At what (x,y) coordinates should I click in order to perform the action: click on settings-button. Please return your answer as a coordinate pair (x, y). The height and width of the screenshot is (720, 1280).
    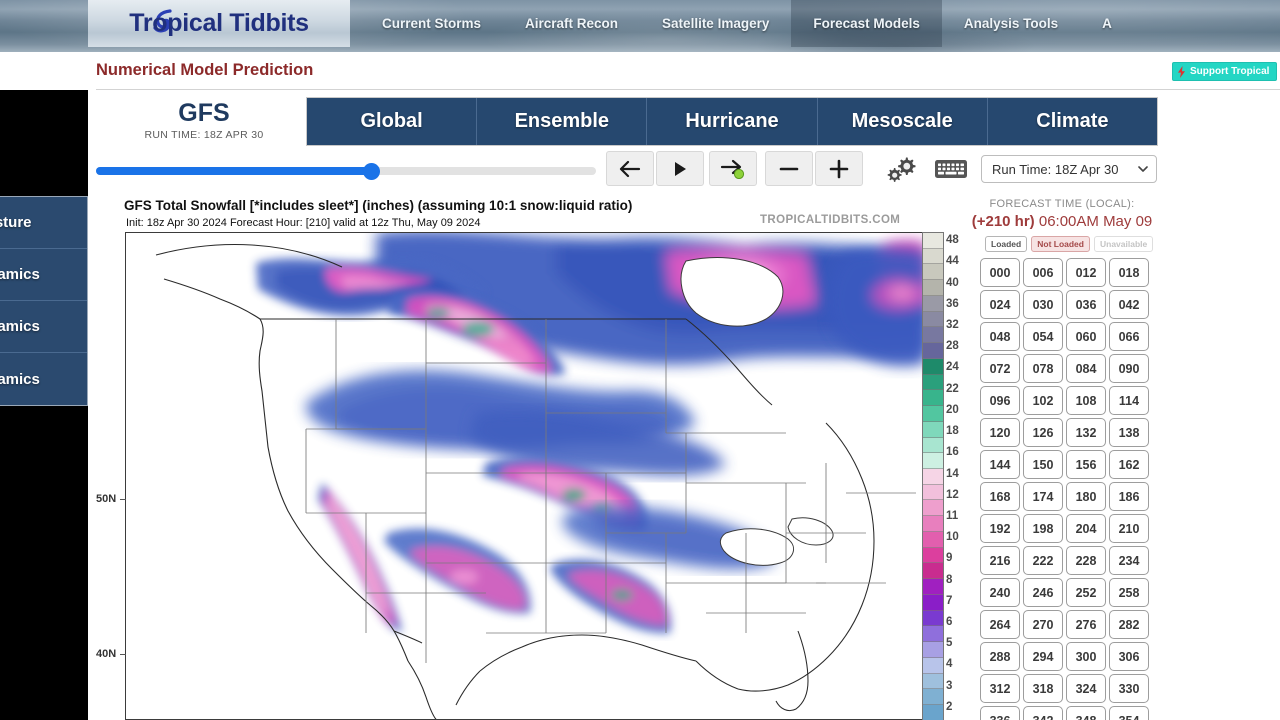
    Looking at the image, I should click on (902, 168).